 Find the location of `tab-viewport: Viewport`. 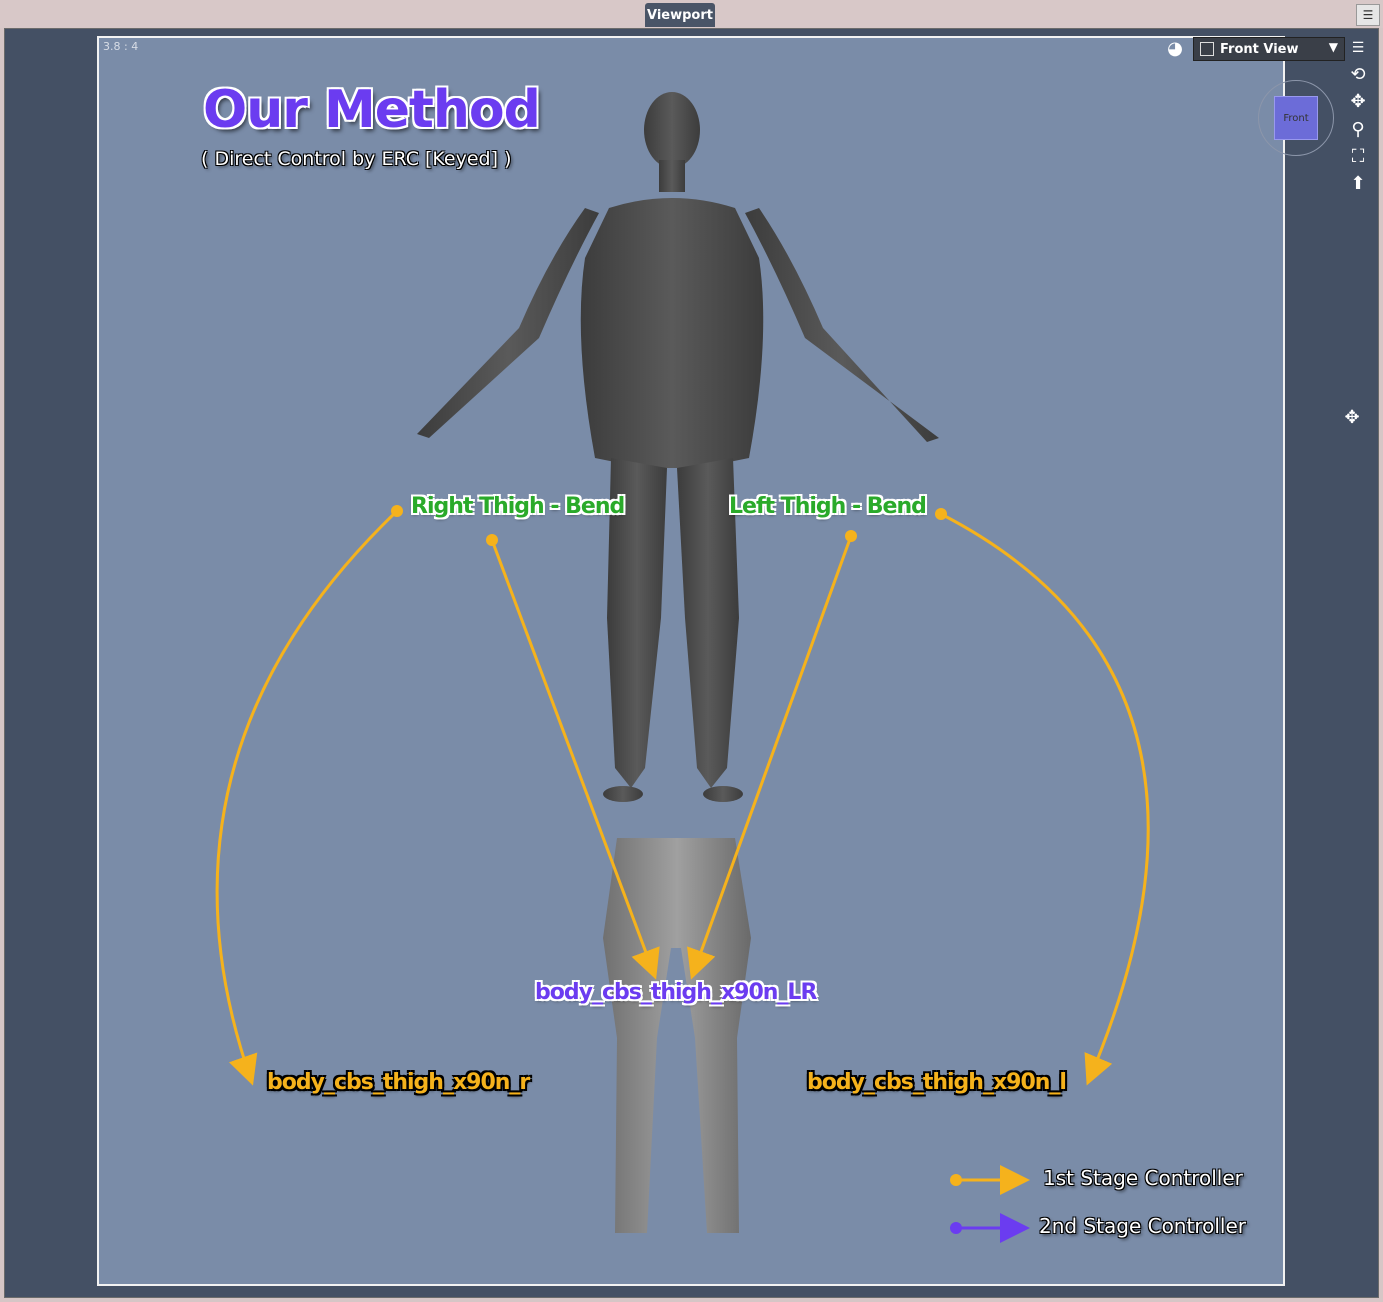

tab-viewport: Viewport is located at coordinates (680, 15).